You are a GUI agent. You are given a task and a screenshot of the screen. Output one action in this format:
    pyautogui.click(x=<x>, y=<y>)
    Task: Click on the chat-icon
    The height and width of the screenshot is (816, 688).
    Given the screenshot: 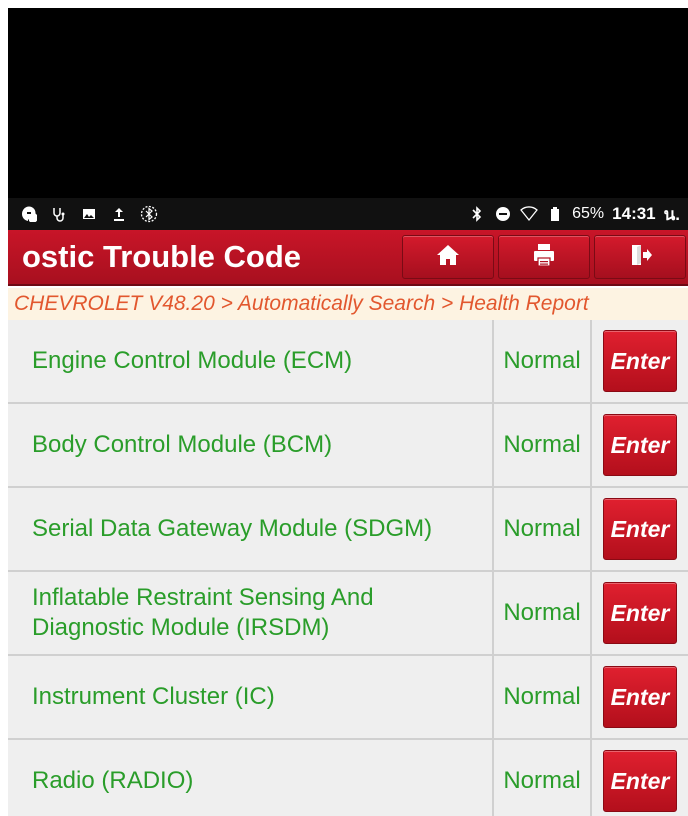 What is the action you would take?
    pyautogui.click(x=29, y=214)
    